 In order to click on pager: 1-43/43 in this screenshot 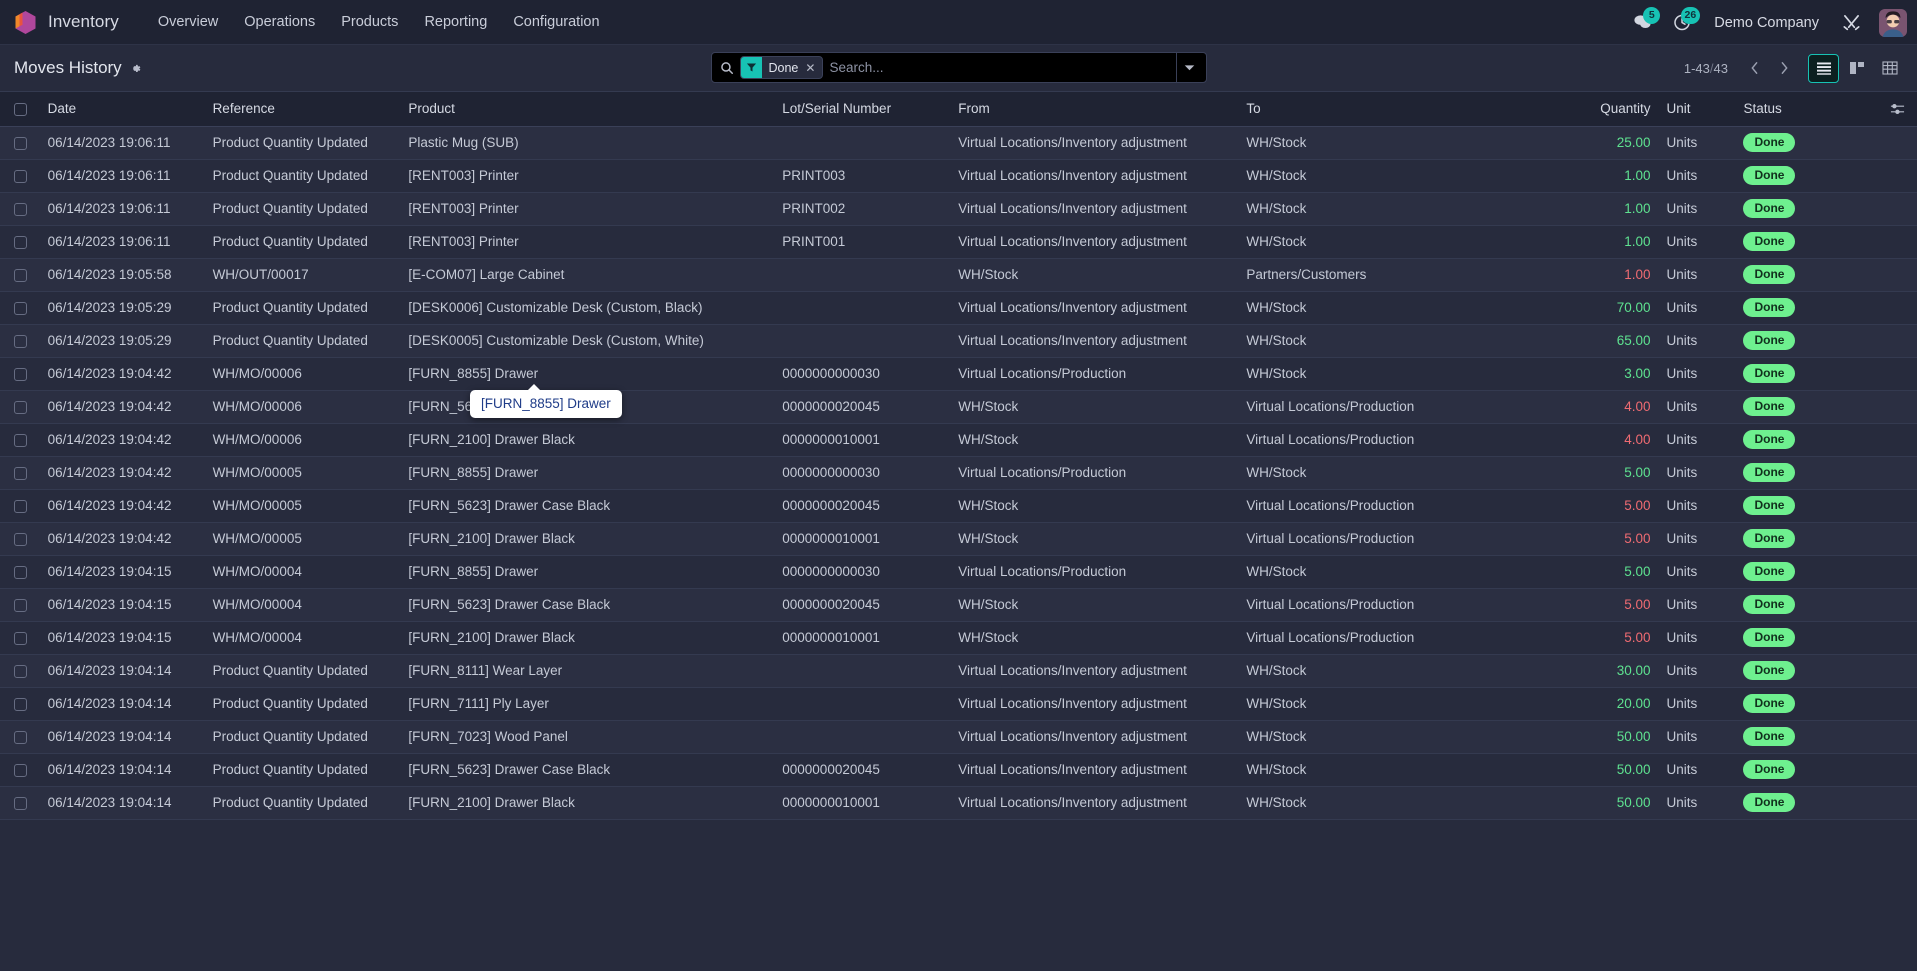, I will do `click(1706, 68)`.